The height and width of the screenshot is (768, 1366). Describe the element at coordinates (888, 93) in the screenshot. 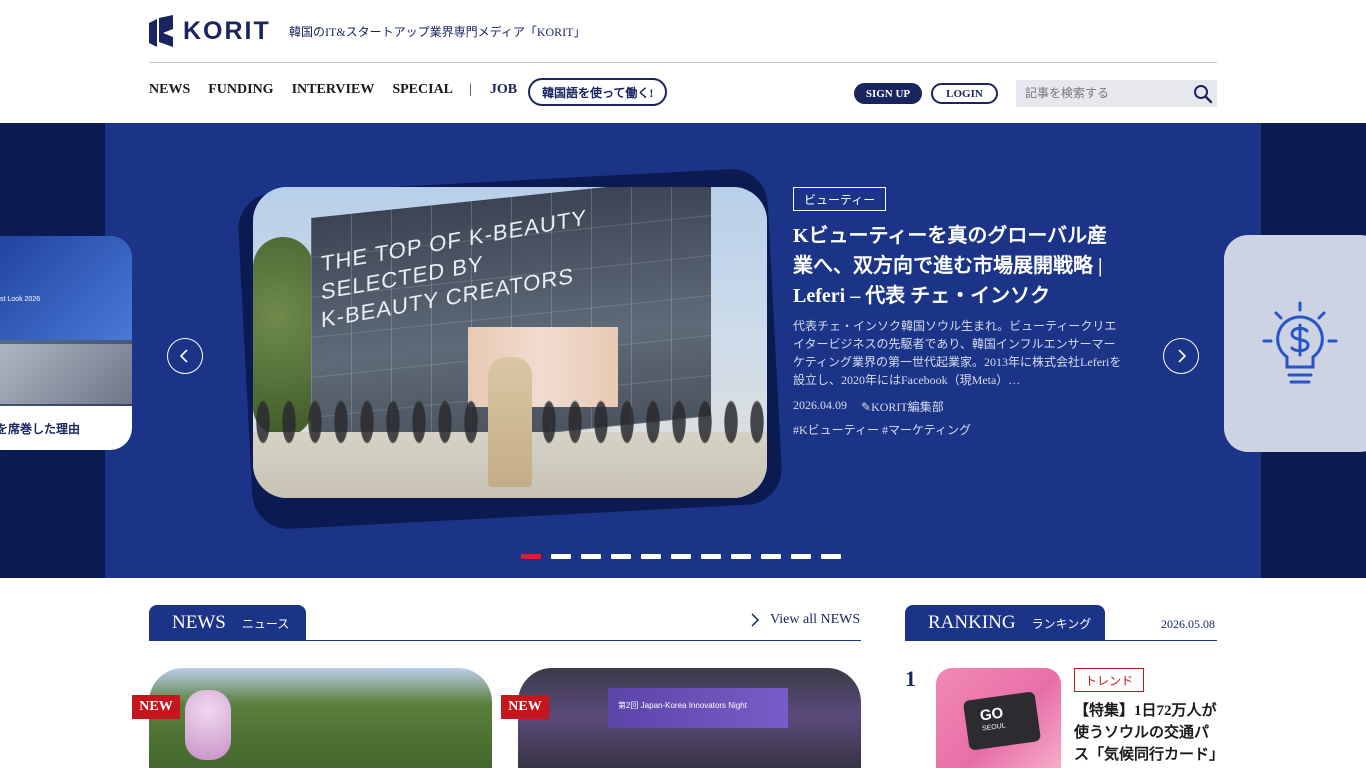

I see `signup-button: SIGN UP` at that location.